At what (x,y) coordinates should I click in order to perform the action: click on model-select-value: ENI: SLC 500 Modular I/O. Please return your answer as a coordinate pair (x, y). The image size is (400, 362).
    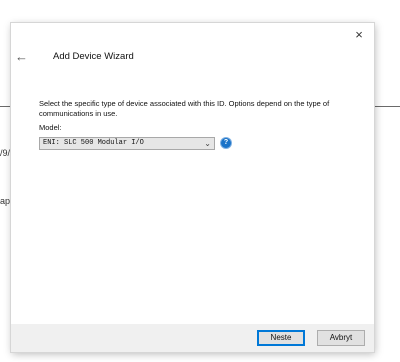
    Looking at the image, I should click on (93, 143).